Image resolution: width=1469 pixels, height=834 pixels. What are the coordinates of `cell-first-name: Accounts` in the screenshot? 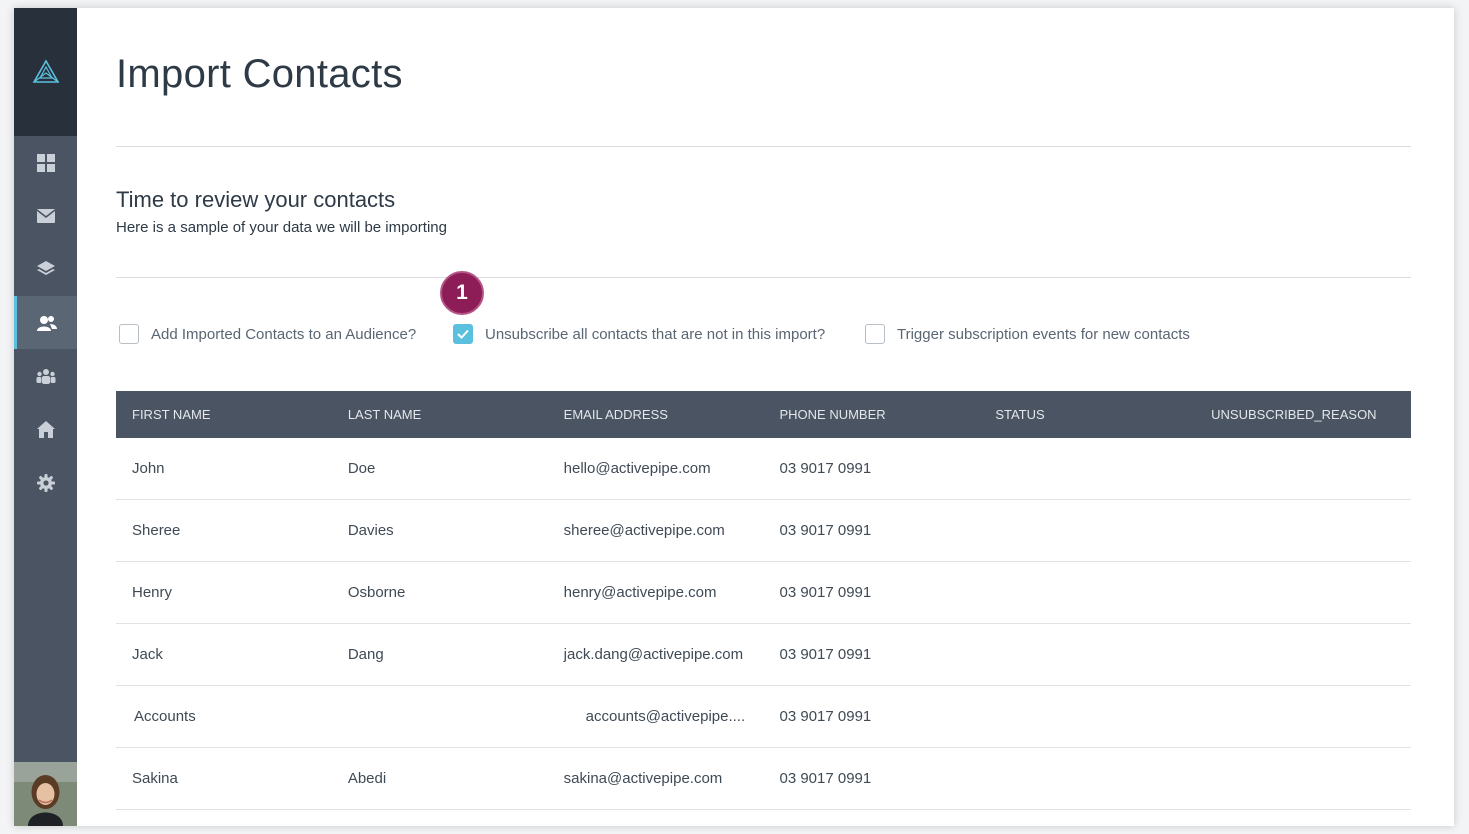 It's located at (165, 716).